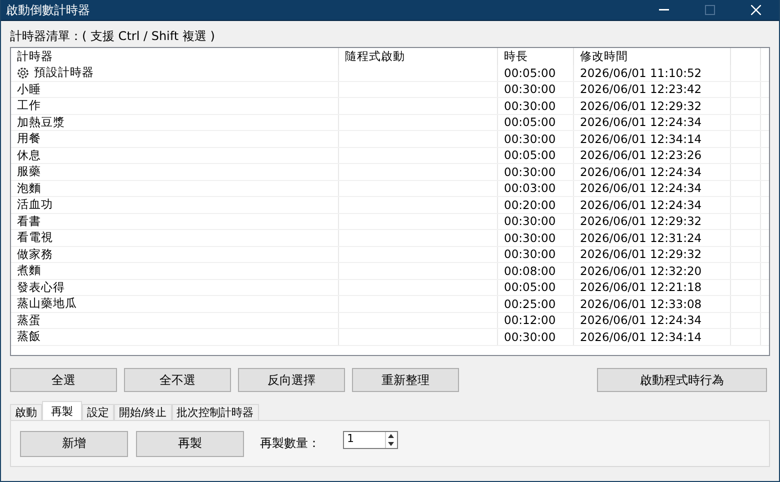  Describe the element at coordinates (652, 238) in the screenshot. I see `table-cell: 2026/06/01 12:31:24` at that location.